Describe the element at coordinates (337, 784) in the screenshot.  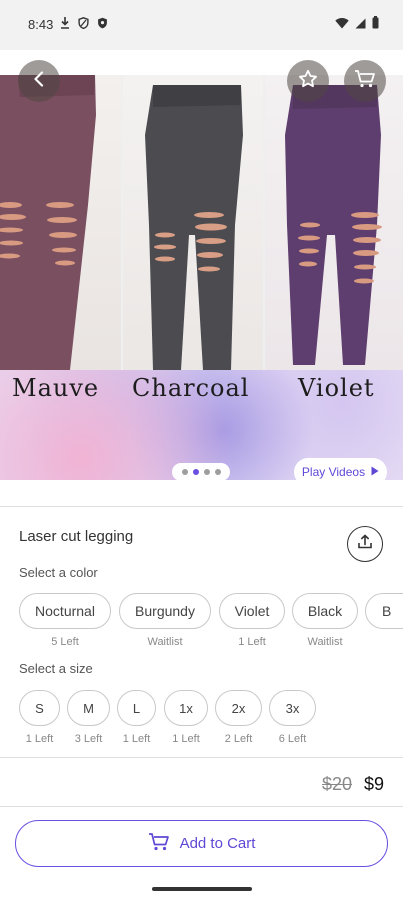
I see `original-price: $20` at that location.